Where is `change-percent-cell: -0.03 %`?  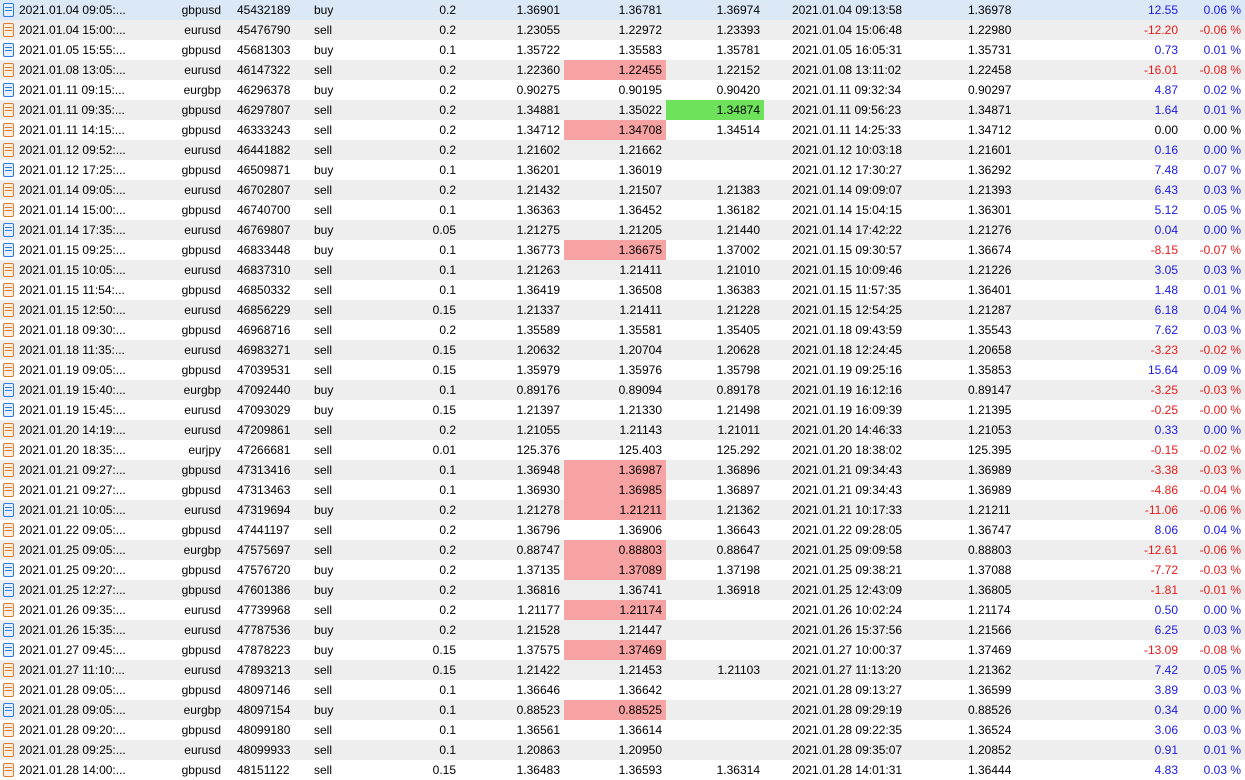
change-percent-cell: -0.03 % is located at coordinates (1213, 390).